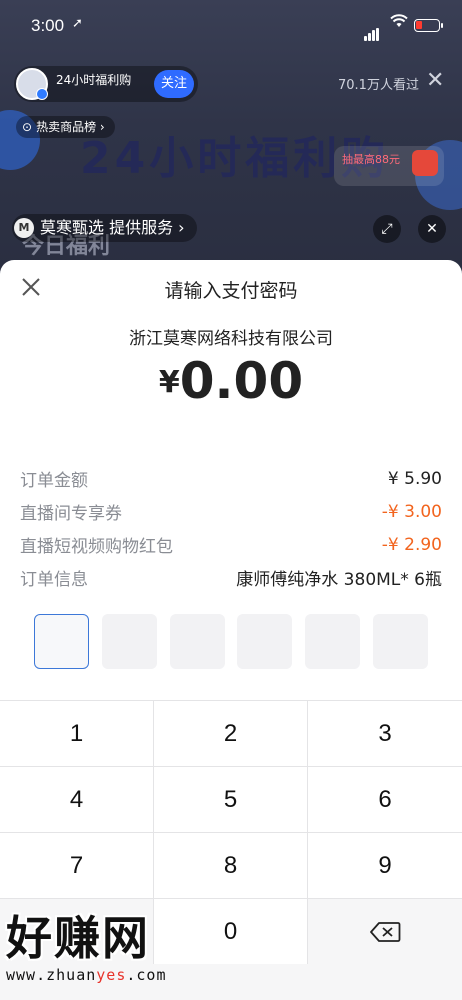 This screenshot has width=462, height=1000. Describe the element at coordinates (169, 382) in the screenshot. I see `currency-symbol: ¥` at that location.